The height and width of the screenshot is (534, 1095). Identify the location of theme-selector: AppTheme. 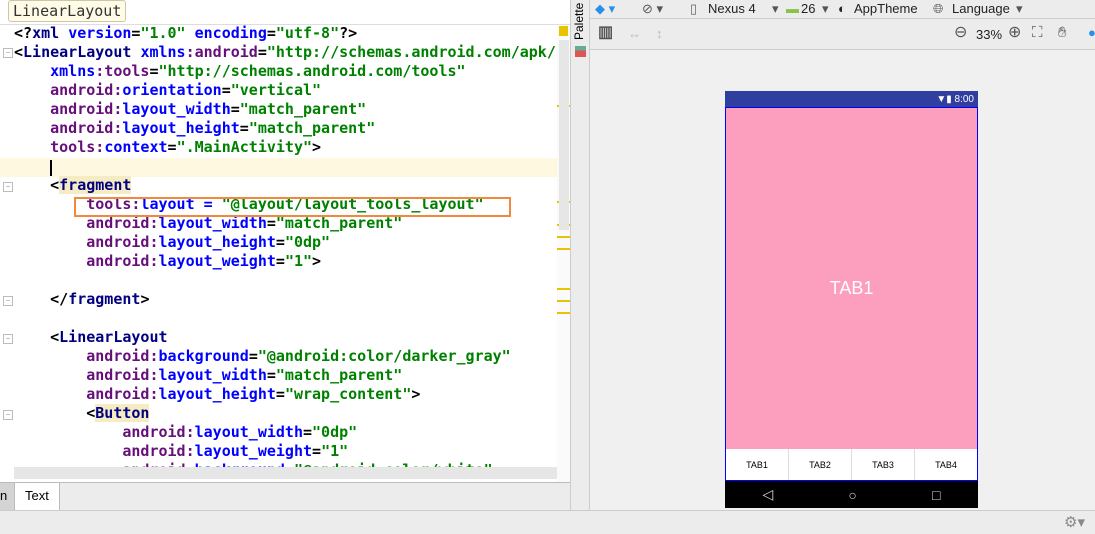
(886, 9).